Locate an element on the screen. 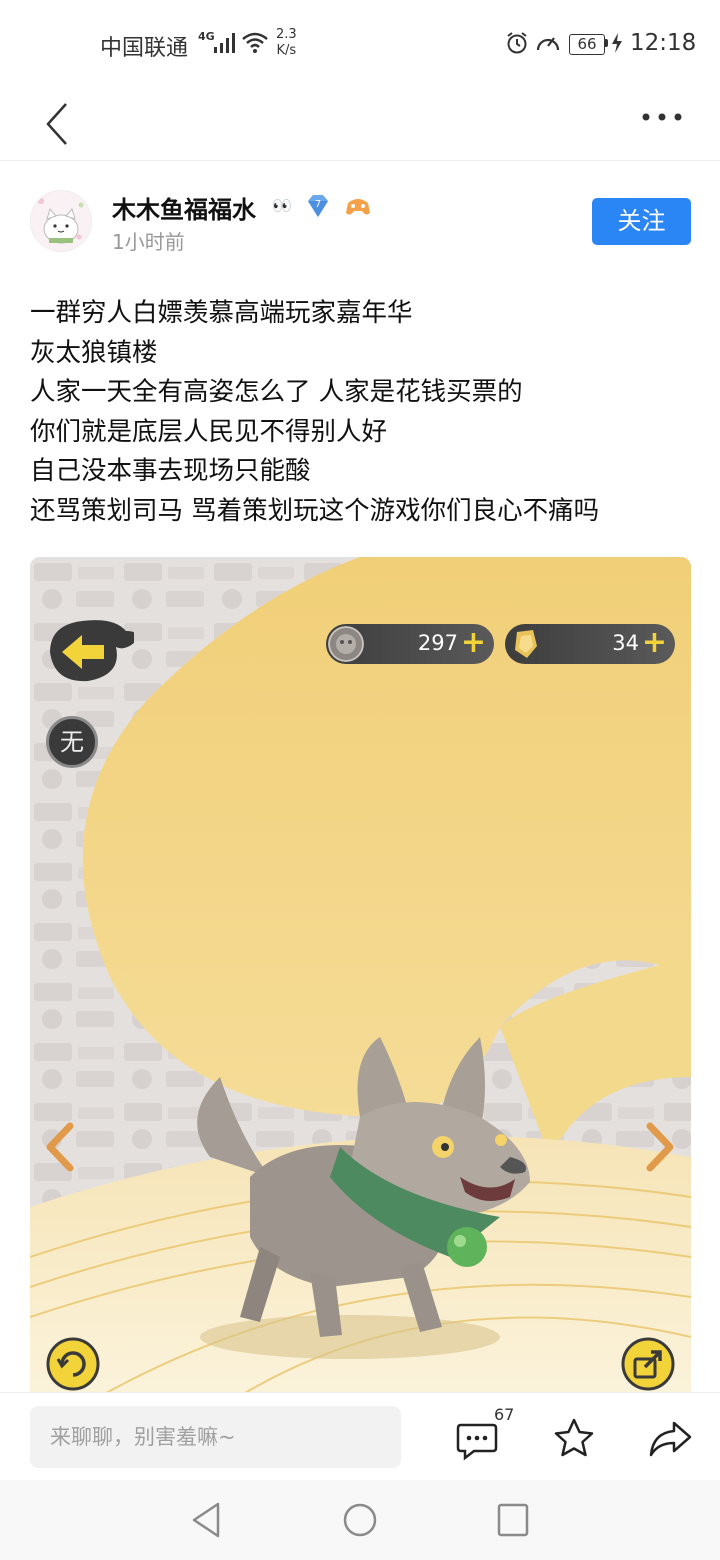  rotate-icon is located at coordinates (73, 1364).